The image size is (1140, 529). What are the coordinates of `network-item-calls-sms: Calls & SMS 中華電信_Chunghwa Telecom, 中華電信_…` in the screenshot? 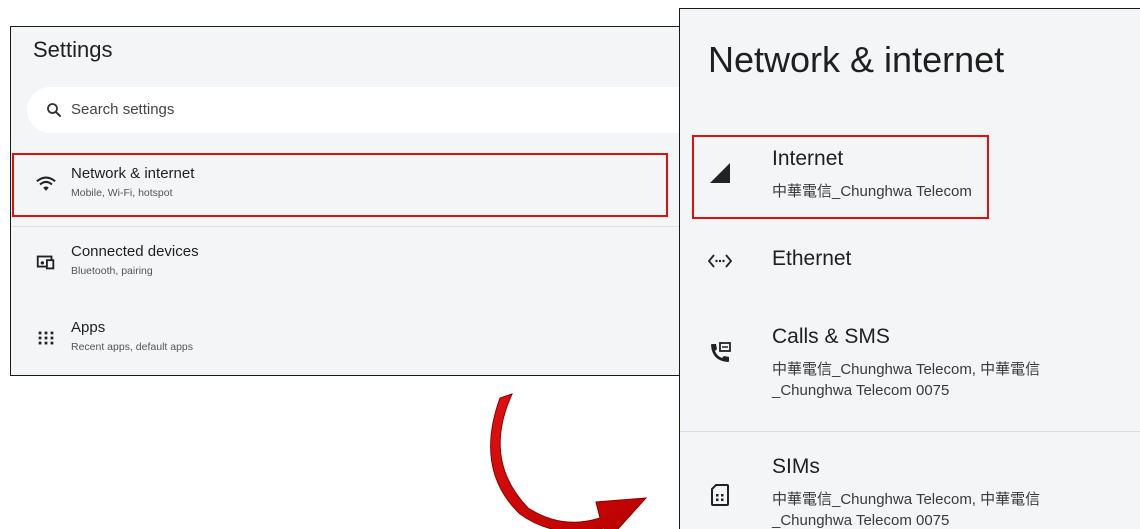 It's located at (910, 364).